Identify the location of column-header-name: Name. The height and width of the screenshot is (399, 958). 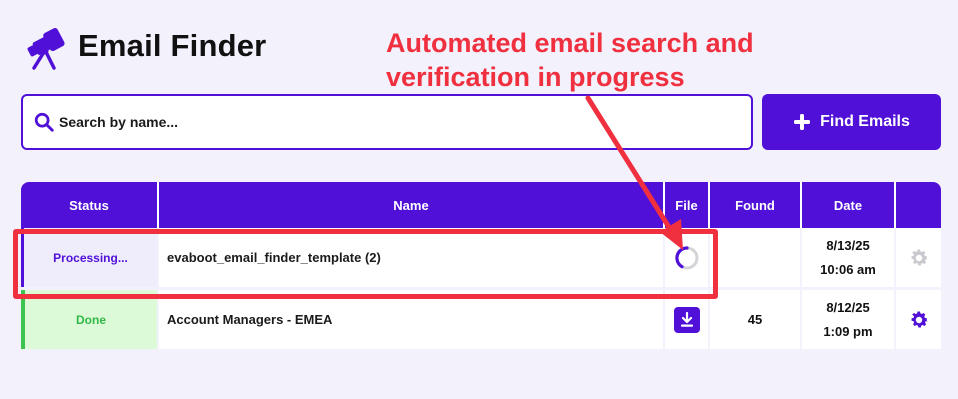
(412, 205).